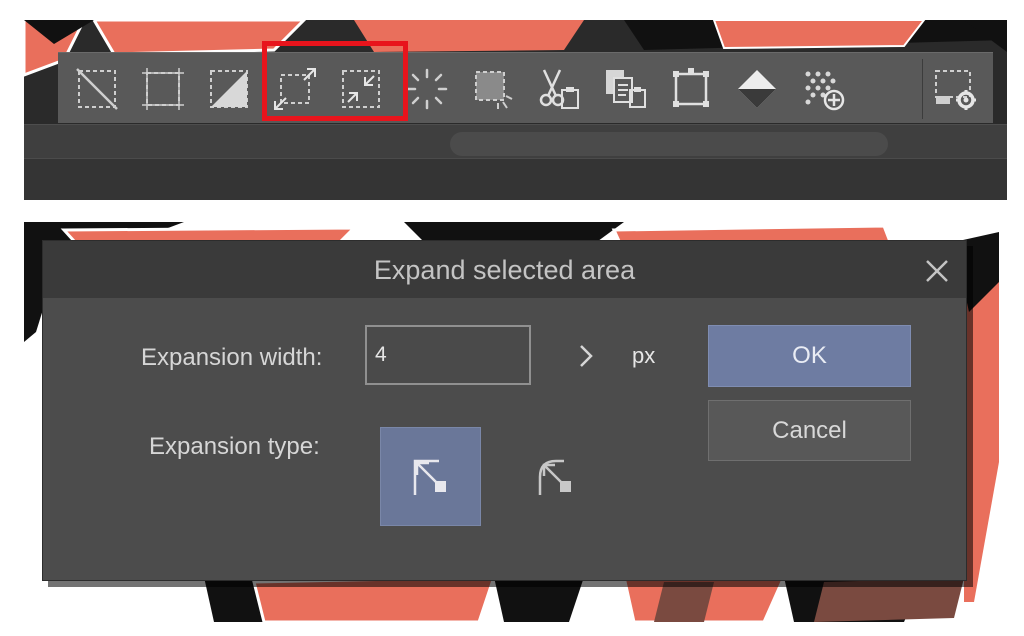 This screenshot has height=636, width=1024. What do you see at coordinates (644, 355) in the screenshot?
I see `unit-label: px` at bounding box center [644, 355].